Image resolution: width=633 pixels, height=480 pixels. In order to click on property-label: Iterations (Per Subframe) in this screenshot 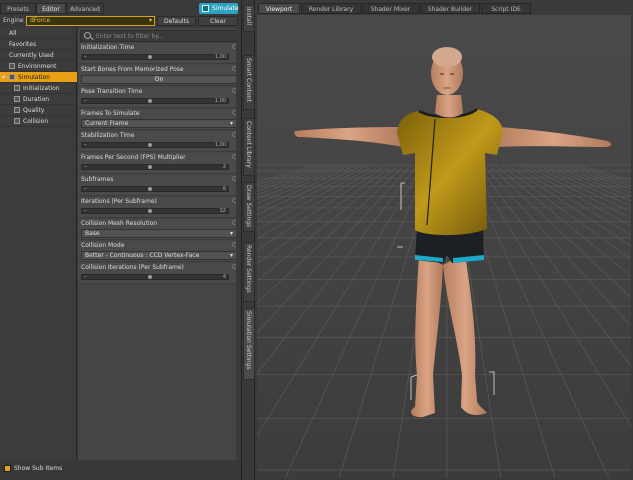, I will do `click(119, 201)`.